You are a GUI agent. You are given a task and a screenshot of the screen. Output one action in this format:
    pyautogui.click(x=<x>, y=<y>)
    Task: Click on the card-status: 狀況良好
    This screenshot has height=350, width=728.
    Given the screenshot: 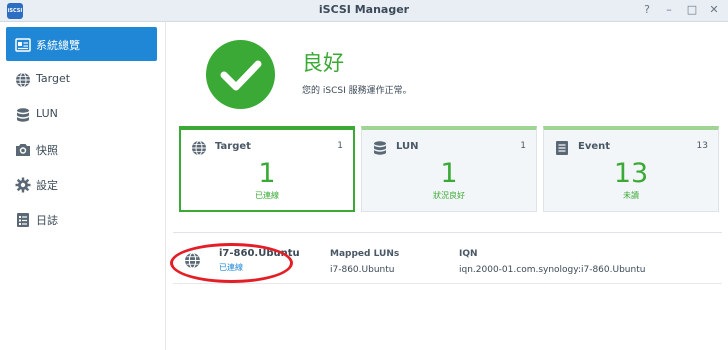 What is the action you would take?
    pyautogui.click(x=449, y=195)
    